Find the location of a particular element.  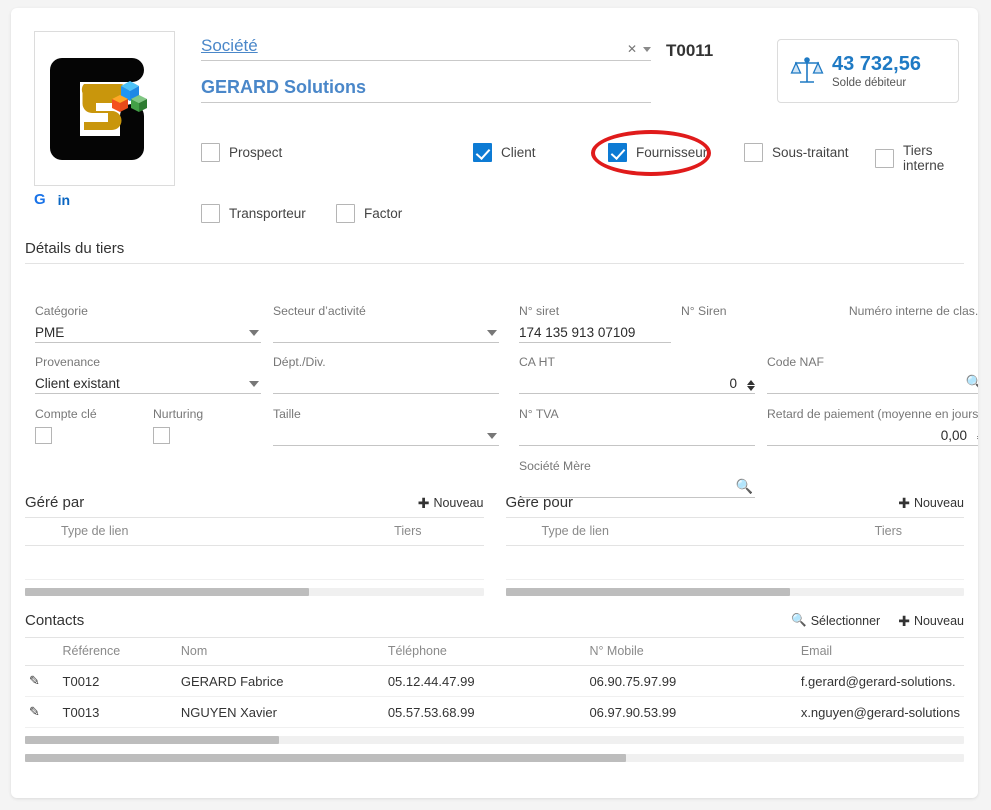

page-scroll-thumb is located at coordinates (325, 758).